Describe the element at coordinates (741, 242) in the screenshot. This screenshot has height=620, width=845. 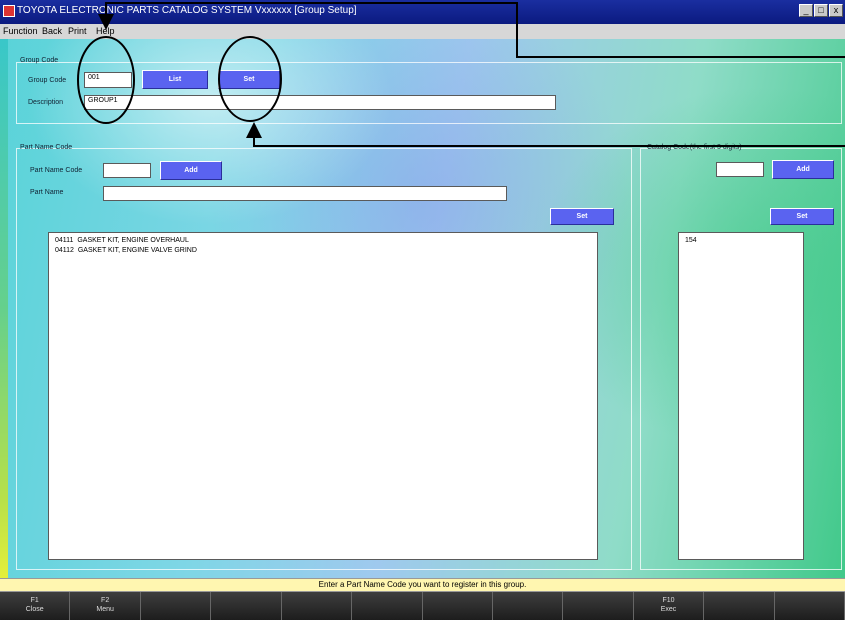
I see `list-item: 154` at that location.